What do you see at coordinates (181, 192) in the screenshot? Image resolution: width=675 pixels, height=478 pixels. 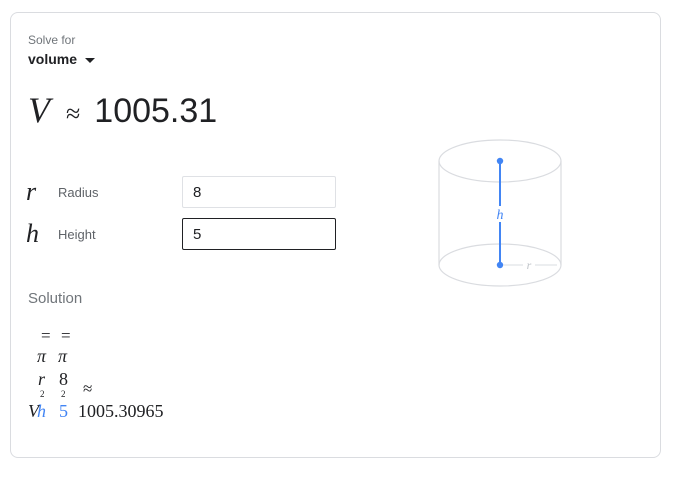 I see `radius-row: r Radius` at bounding box center [181, 192].